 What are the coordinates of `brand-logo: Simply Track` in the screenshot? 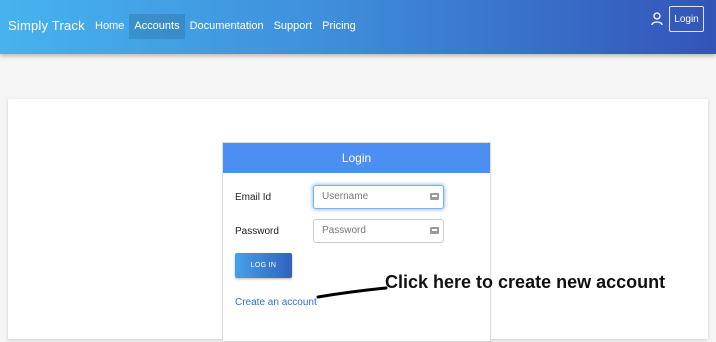 It's located at (46, 25).